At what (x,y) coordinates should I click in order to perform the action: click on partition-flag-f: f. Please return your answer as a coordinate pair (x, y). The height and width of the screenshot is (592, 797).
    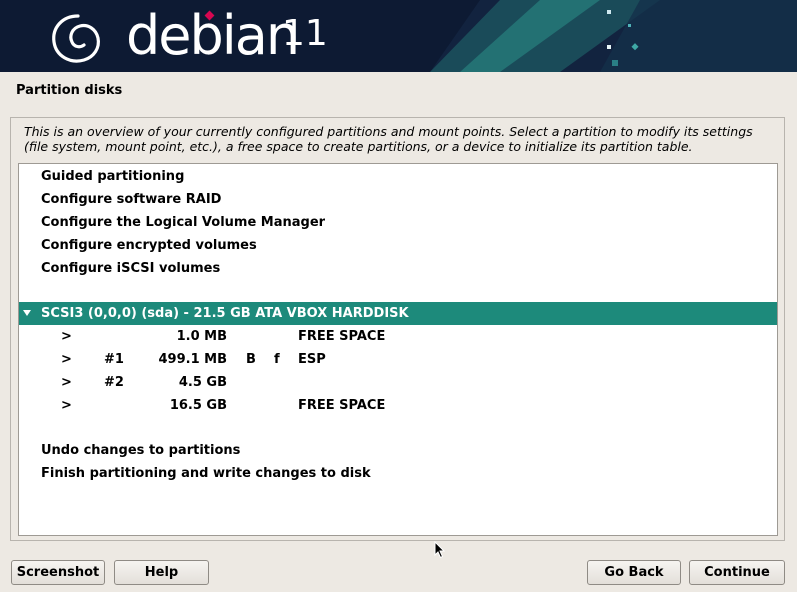
    Looking at the image, I should click on (277, 359).